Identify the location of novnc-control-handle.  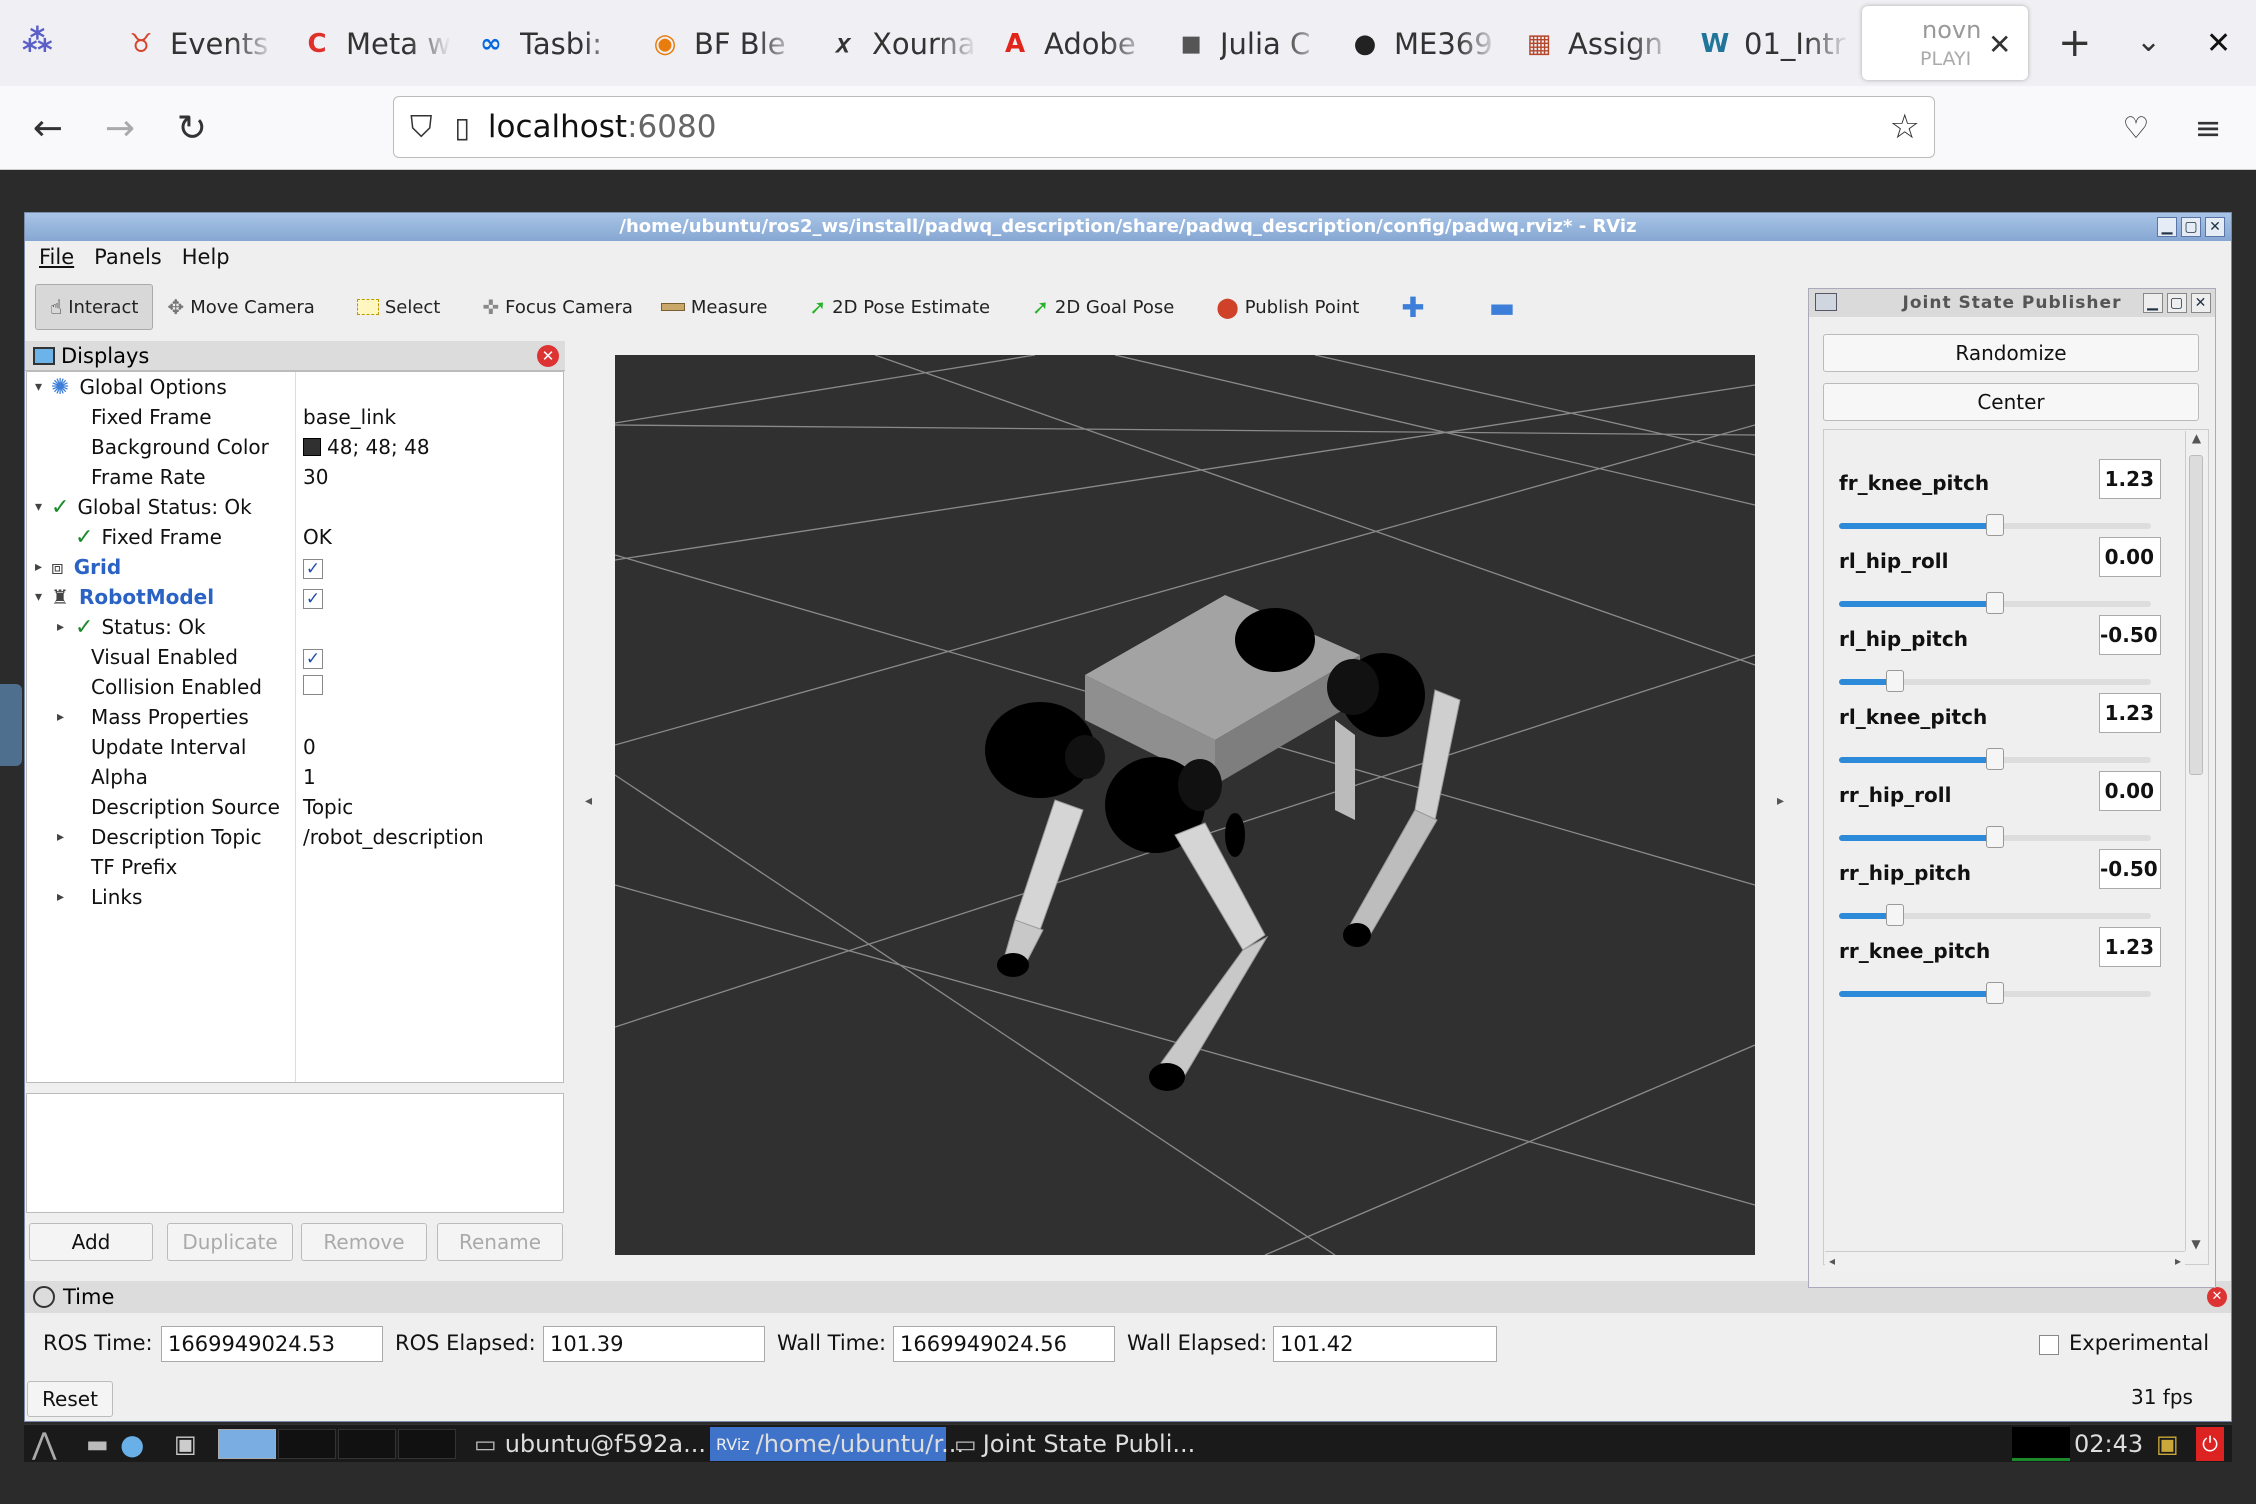
(11, 725).